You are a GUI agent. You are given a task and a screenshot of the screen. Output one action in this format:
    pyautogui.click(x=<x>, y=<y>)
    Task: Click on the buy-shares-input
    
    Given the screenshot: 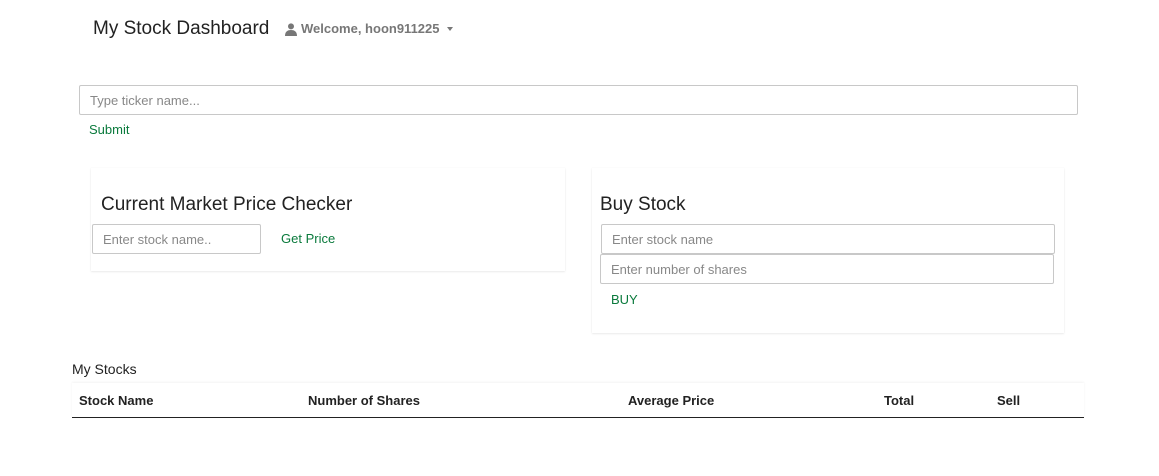 What is the action you would take?
    pyautogui.click(x=827, y=269)
    